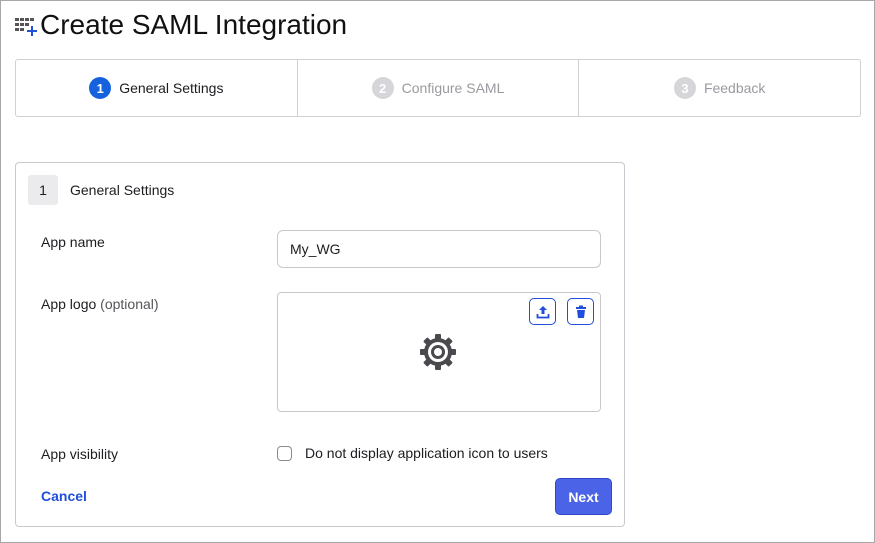 The image size is (875, 543). What do you see at coordinates (426, 453) in the screenshot?
I see `hide-icon-checkbox-label: Do not display application icon to users` at bounding box center [426, 453].